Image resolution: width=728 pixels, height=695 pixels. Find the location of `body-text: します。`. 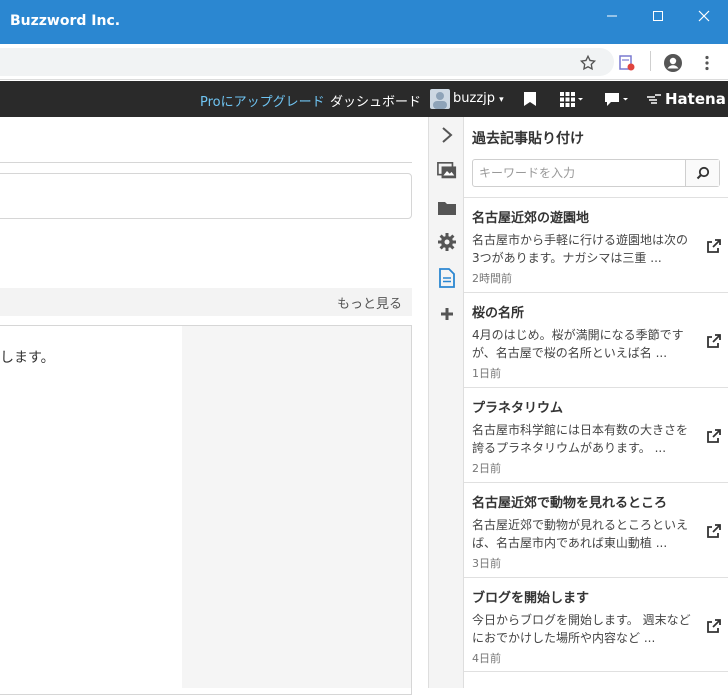

body-text: します。 is located at coordinates (27, 358).